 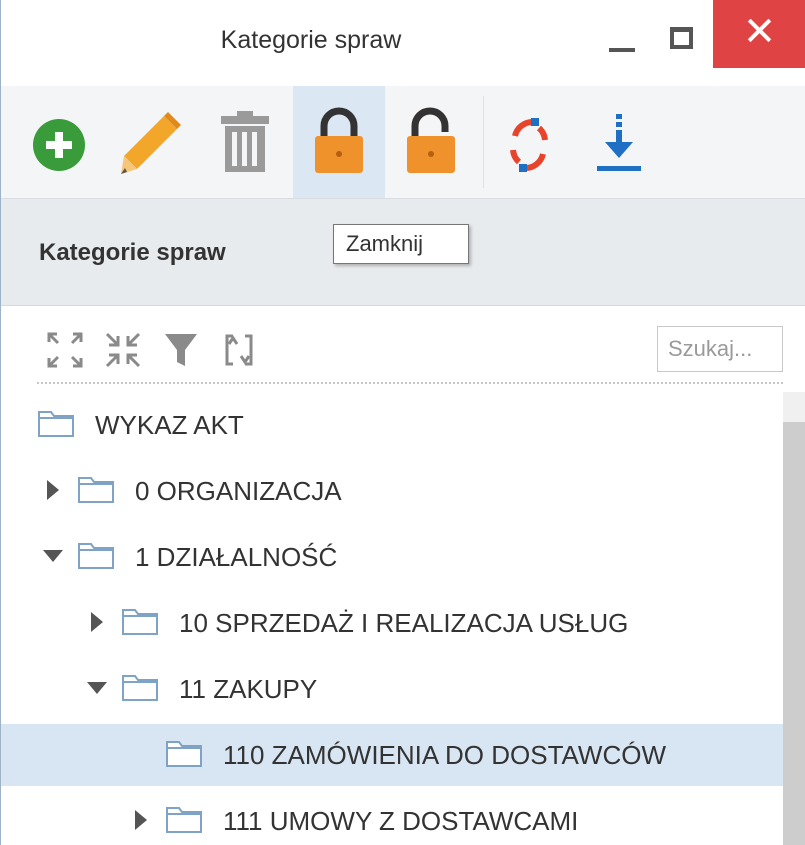 I want to click on delete-button, so click(x=247, y=142).